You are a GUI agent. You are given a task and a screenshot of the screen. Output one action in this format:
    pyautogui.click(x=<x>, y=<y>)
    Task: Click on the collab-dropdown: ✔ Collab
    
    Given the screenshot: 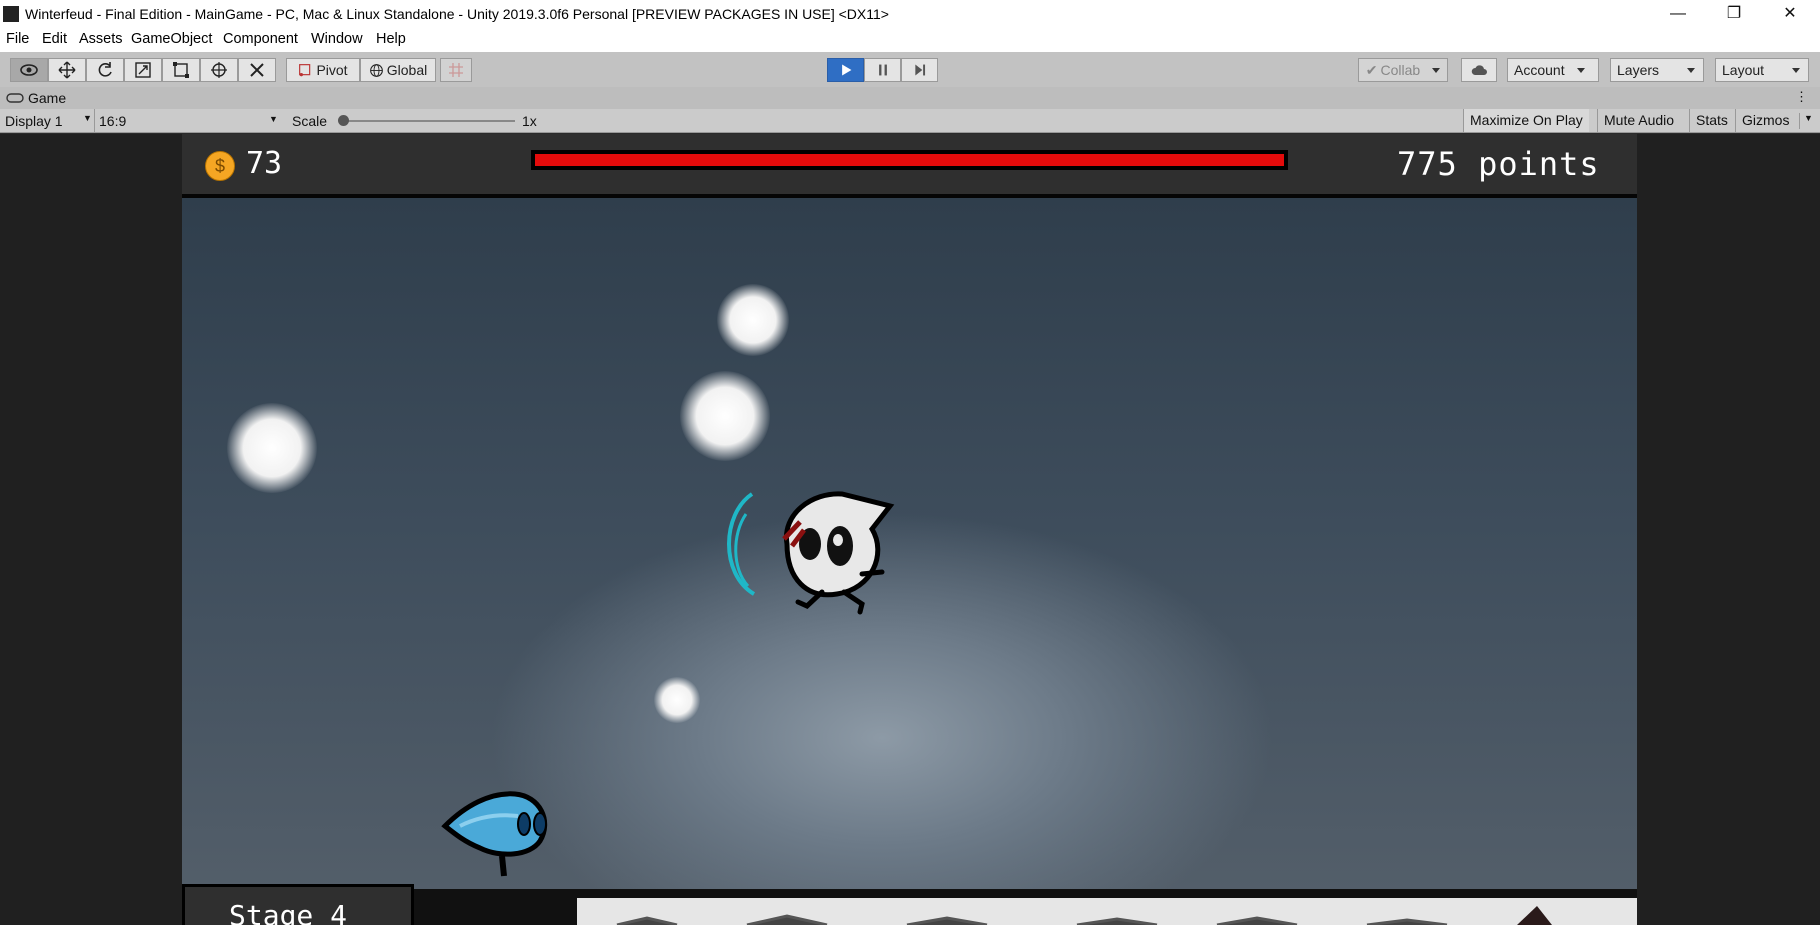 What is the action you would take?
    pyautogui.click(x=1403, y=70)
    